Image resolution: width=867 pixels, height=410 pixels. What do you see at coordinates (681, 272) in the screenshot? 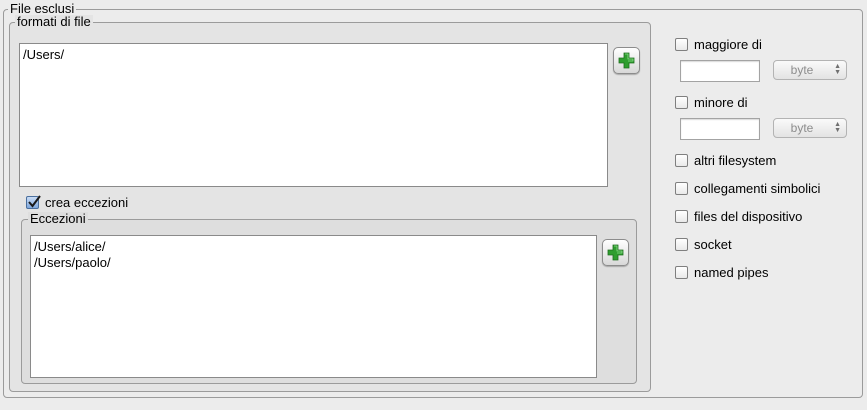
I see `named-pipes-checkbox` at bounding box center [681, 272].